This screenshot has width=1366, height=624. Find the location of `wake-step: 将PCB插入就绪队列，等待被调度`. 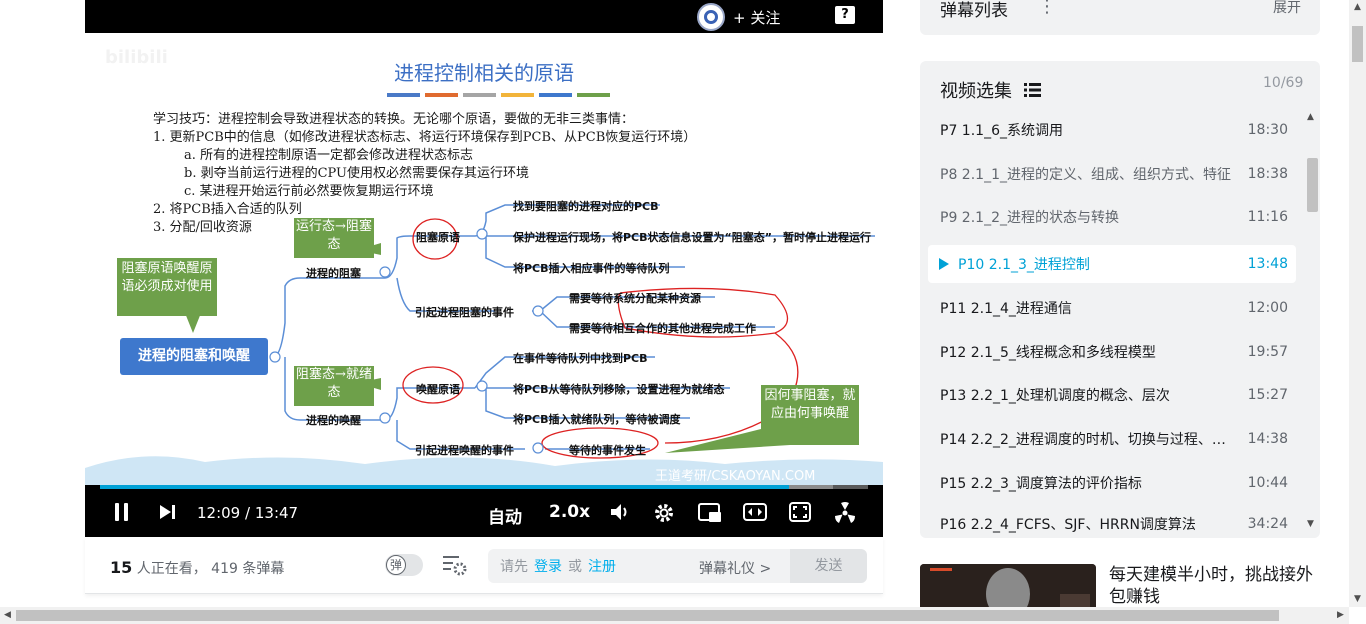

wake-step: 将PCB插入就绪队列，等待被调度 is located at coordinates (597, 419).